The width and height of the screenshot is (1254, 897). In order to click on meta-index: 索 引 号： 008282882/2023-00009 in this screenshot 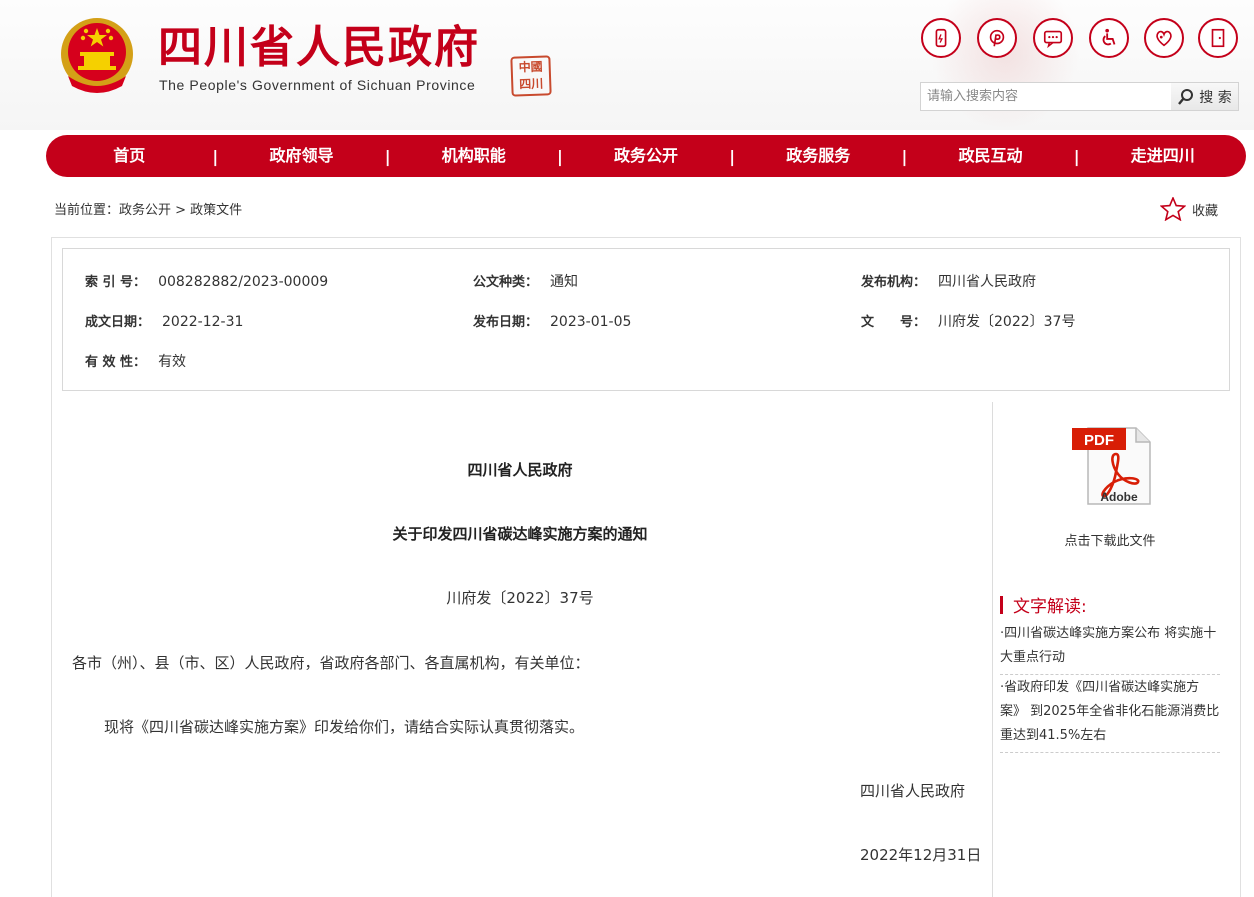, I will do `click(206, 280)`.